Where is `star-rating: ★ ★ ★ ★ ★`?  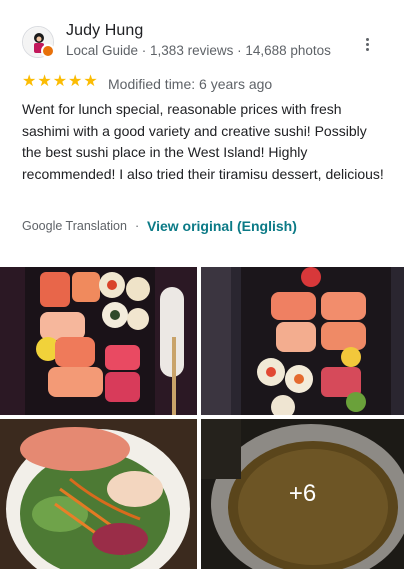
star-rating: ★ ★ ★ ★ ★ is located at coordinates (60, 82).